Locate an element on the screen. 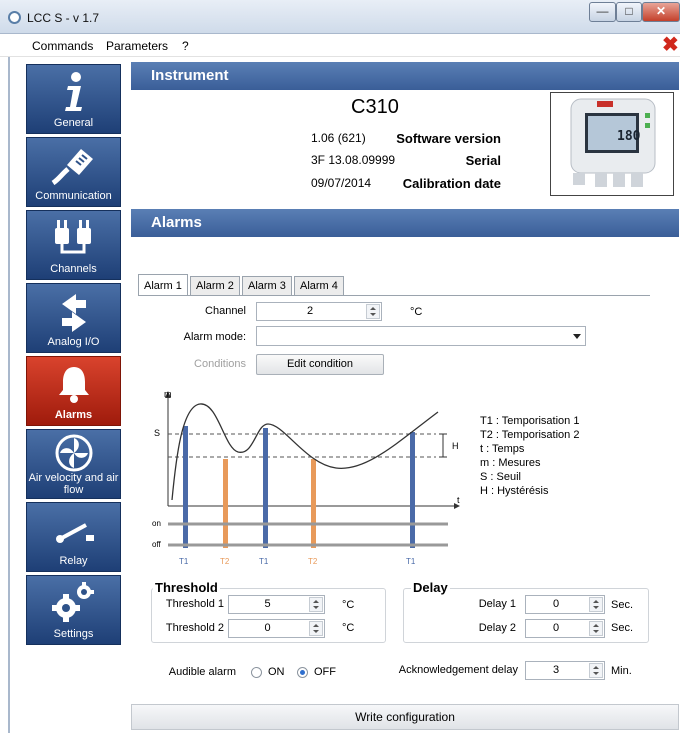  threshold-2-label: Threshold 2 is located at coordinates (194, 628).